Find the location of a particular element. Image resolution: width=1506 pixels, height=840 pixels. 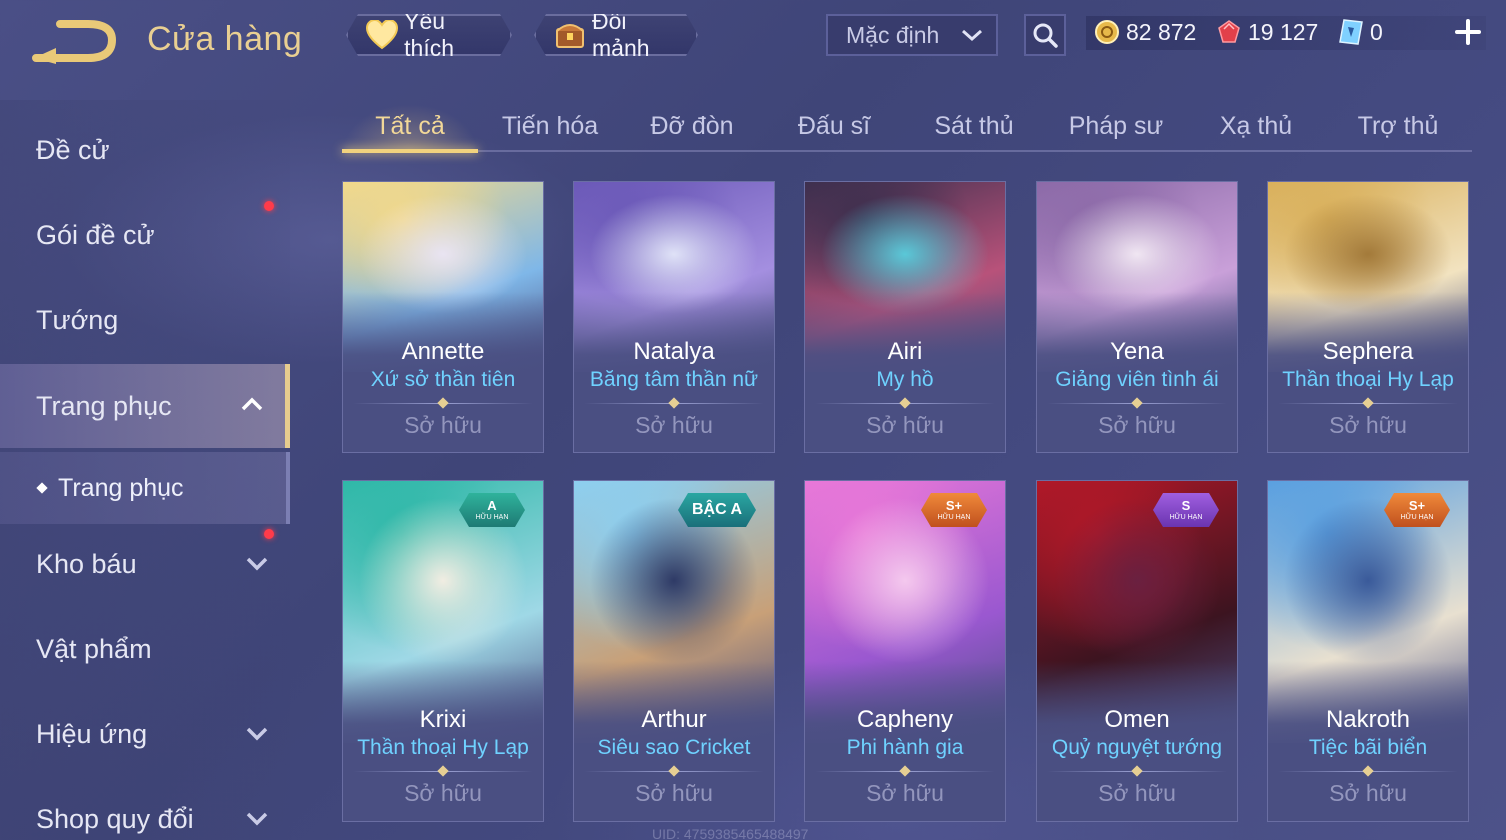

skin-card: S+ HỮU HẠN Capheny Phi hành gia Sở hữu is located at coordinates (905, 651).